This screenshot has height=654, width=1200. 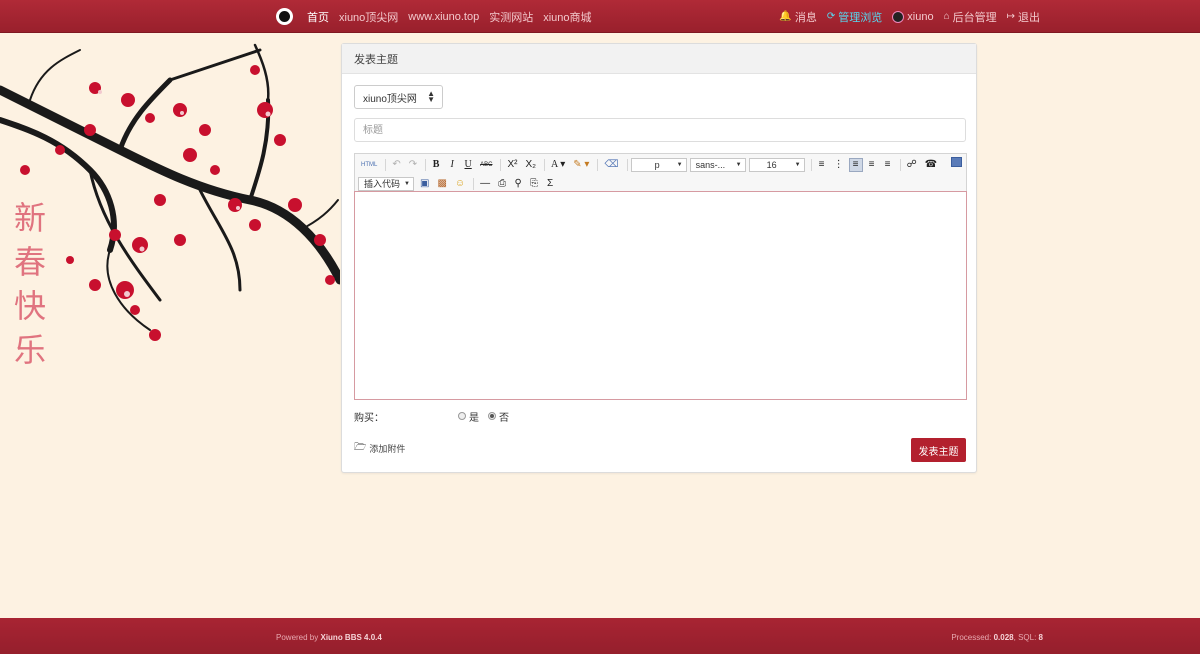 What do you see at coordinates (660, 183) in the screenshot?
I see `toolbar-row-2: 插入代码 ▼ ▣ ▩ ☺ — ⎙ ⚲ ⎘ Σ` at bounding box center [660, 183].